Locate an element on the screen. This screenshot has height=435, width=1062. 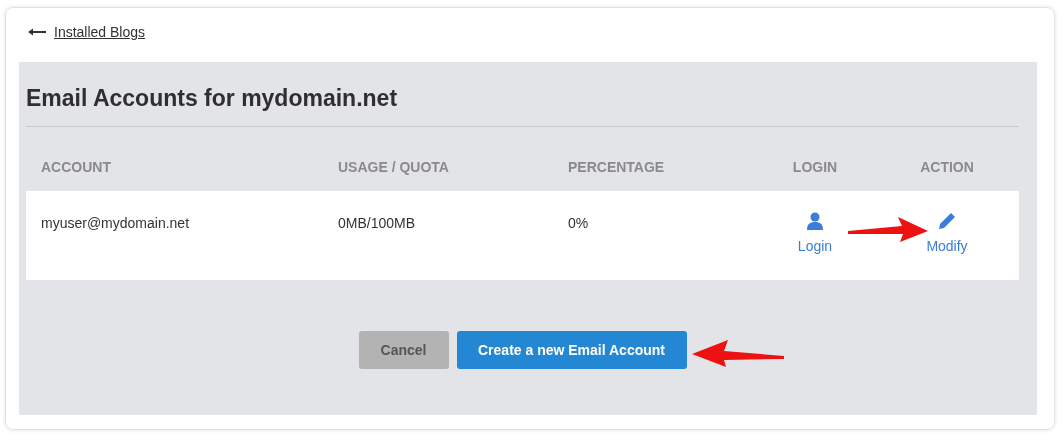
table-cell: 0MB/100MB is located at coordinates (377, 223).